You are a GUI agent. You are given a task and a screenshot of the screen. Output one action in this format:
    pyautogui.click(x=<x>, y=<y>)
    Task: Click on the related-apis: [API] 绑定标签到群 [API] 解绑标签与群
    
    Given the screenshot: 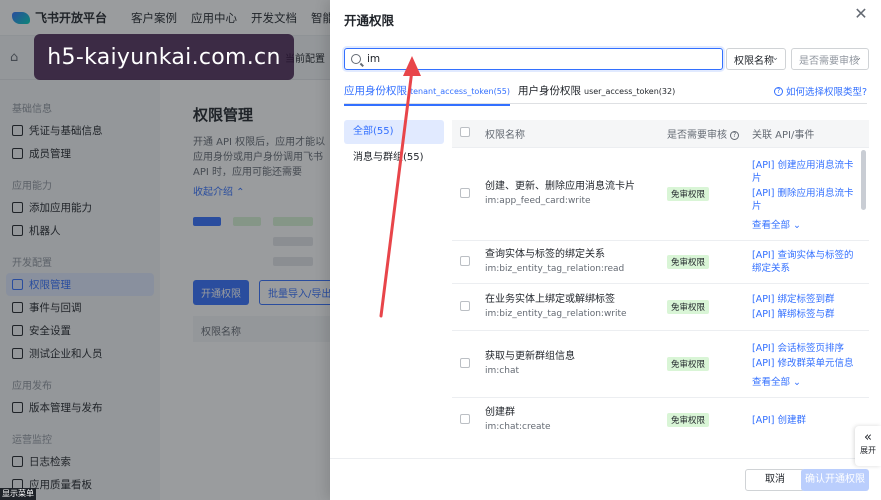 What is the action you would take?
    pyautogui.click(x=807, y=307)
    